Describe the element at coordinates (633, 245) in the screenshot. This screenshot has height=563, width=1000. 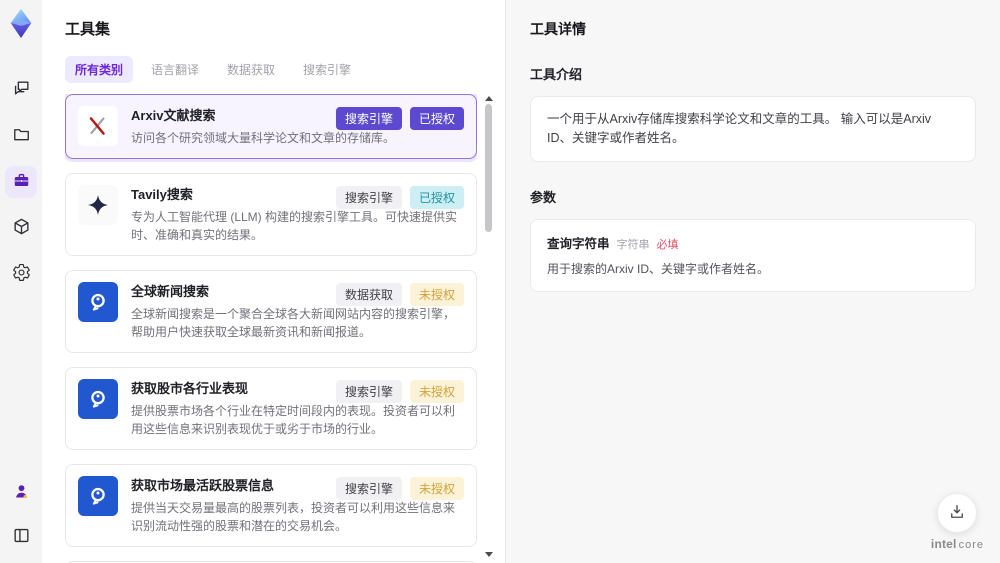
I see `param-type: 字符串` at that location.